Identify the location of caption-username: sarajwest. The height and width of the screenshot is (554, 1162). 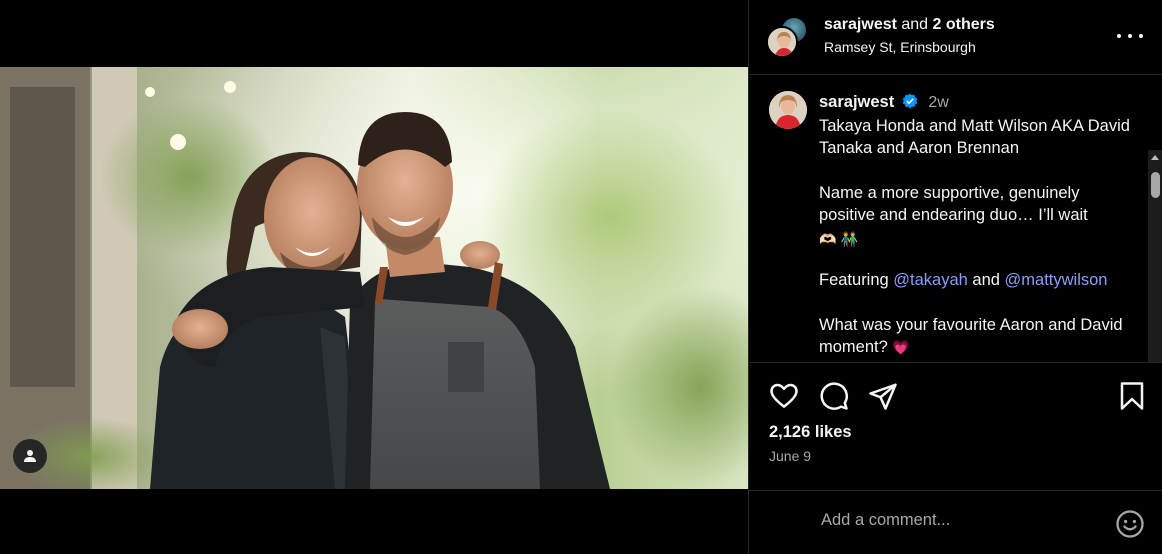
(856, 102).